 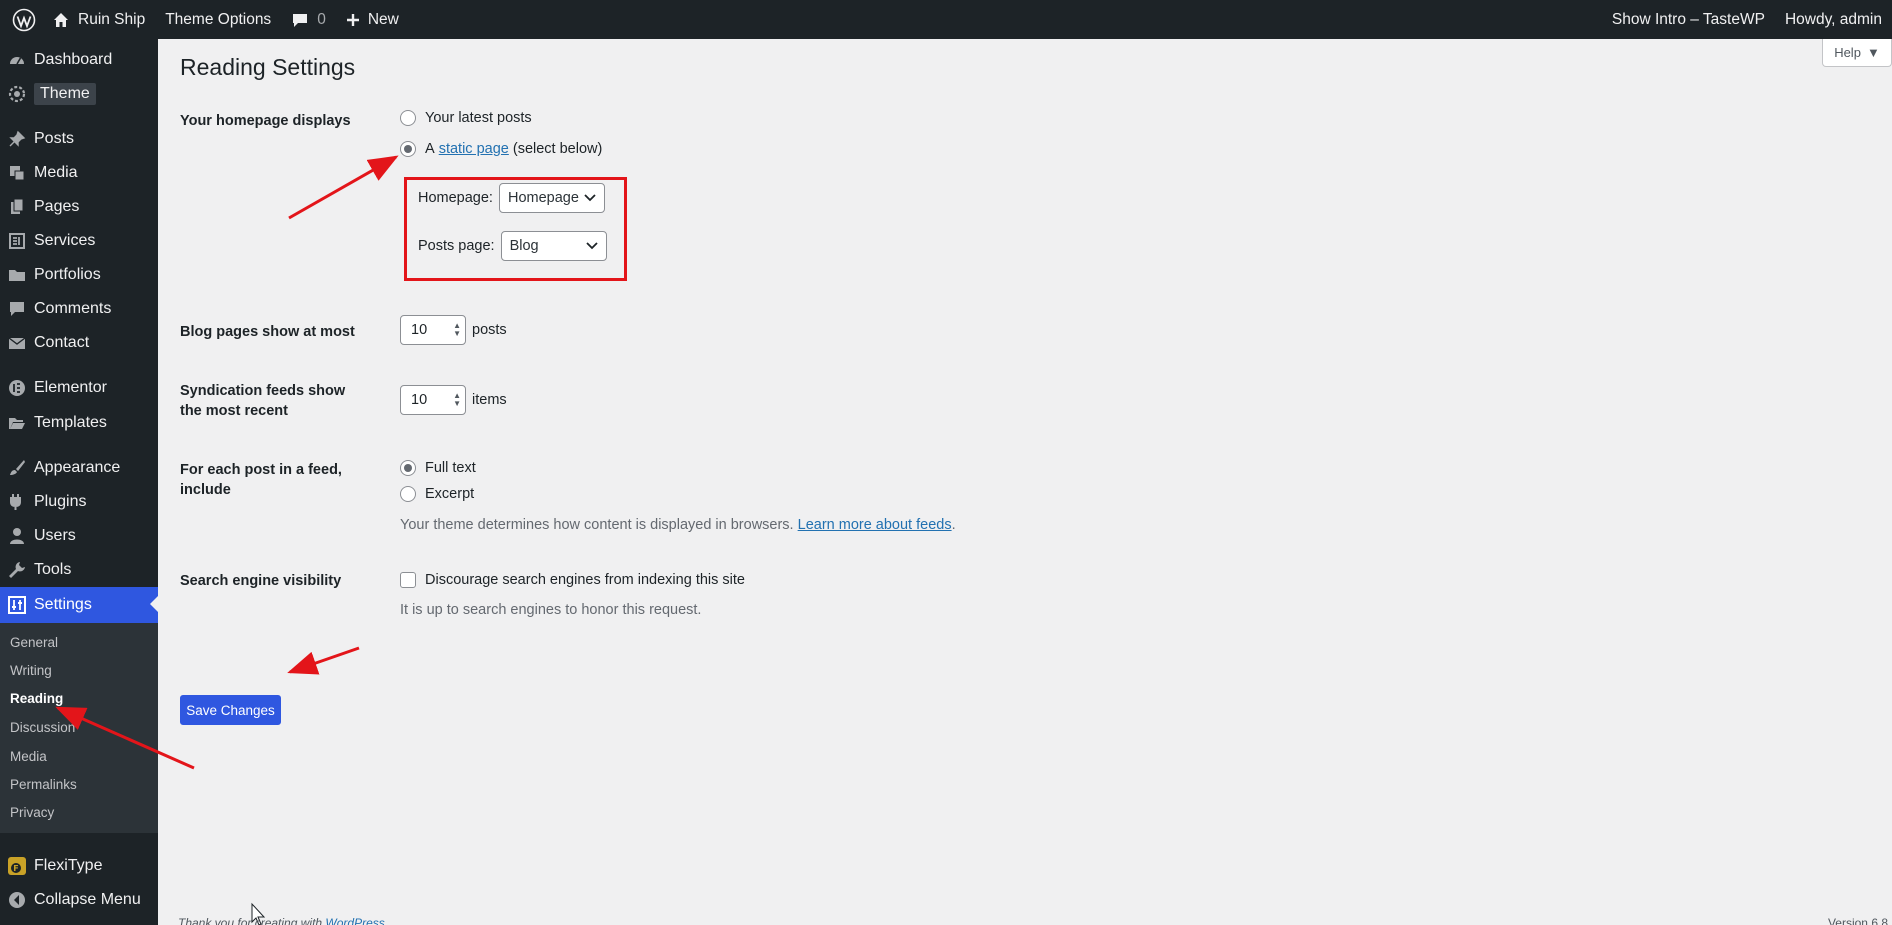 What do you see at coordinates (54, 138) in the screenshot?
I see `sidebar-item-label: Posts` at bounding box center [54, 138].